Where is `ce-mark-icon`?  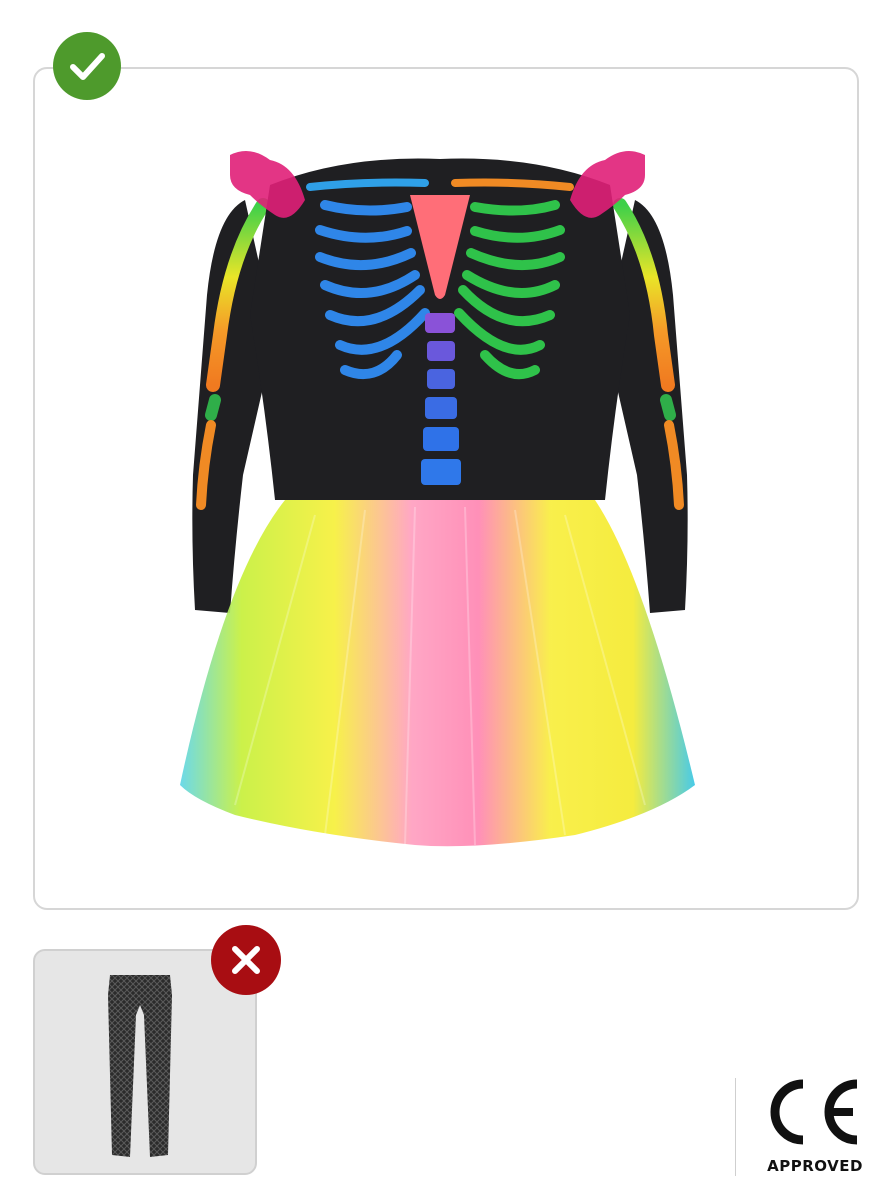 ce-mark-icon is located at coordinates (814, 1112).